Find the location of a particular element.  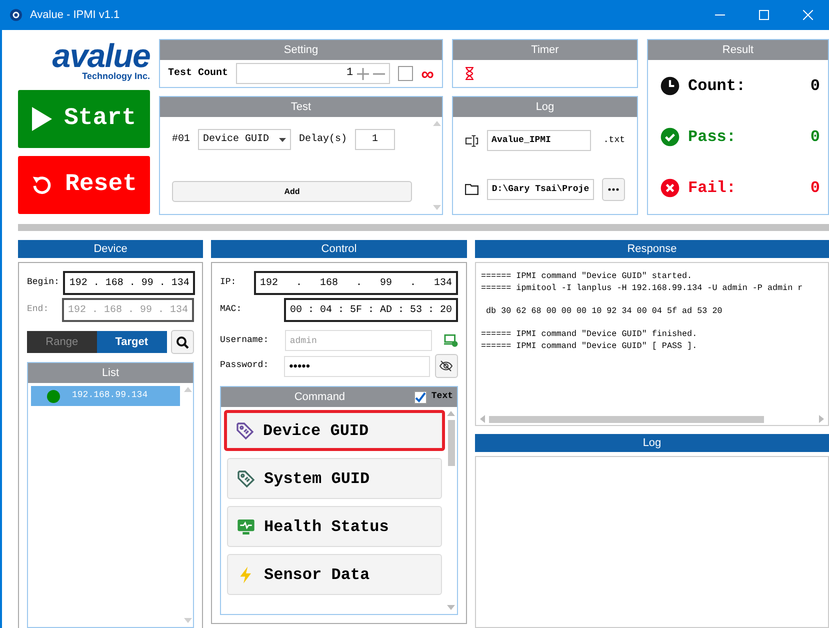

result-label: Fail: is located at coordinates (713, 189).